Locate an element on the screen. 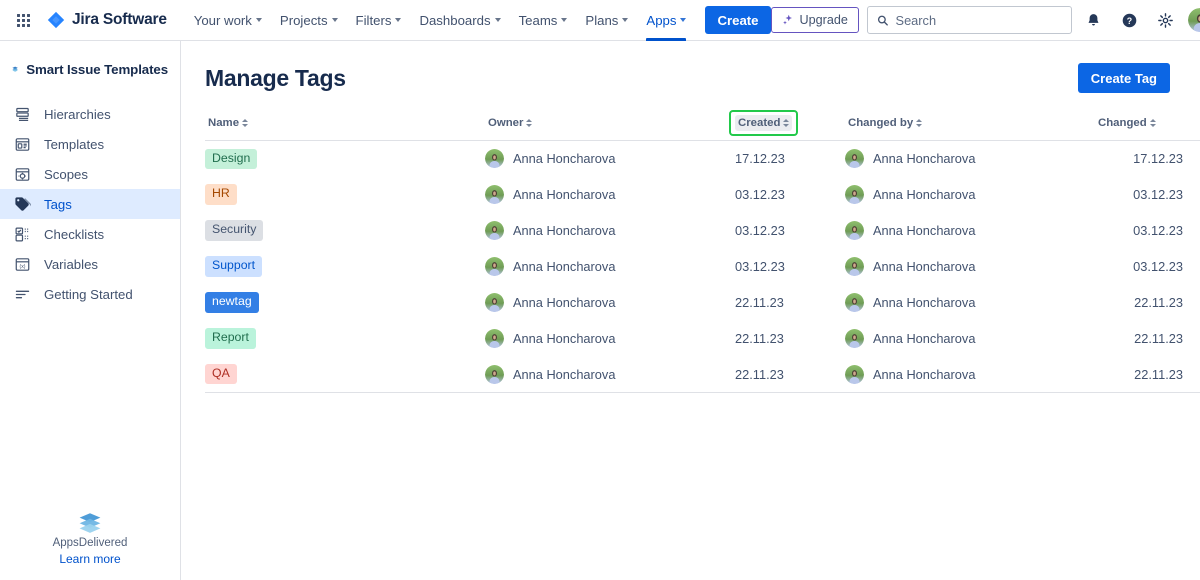 The image size is (1200, 580). nav-item-projects: Projects is located at coordinates (309, 20).